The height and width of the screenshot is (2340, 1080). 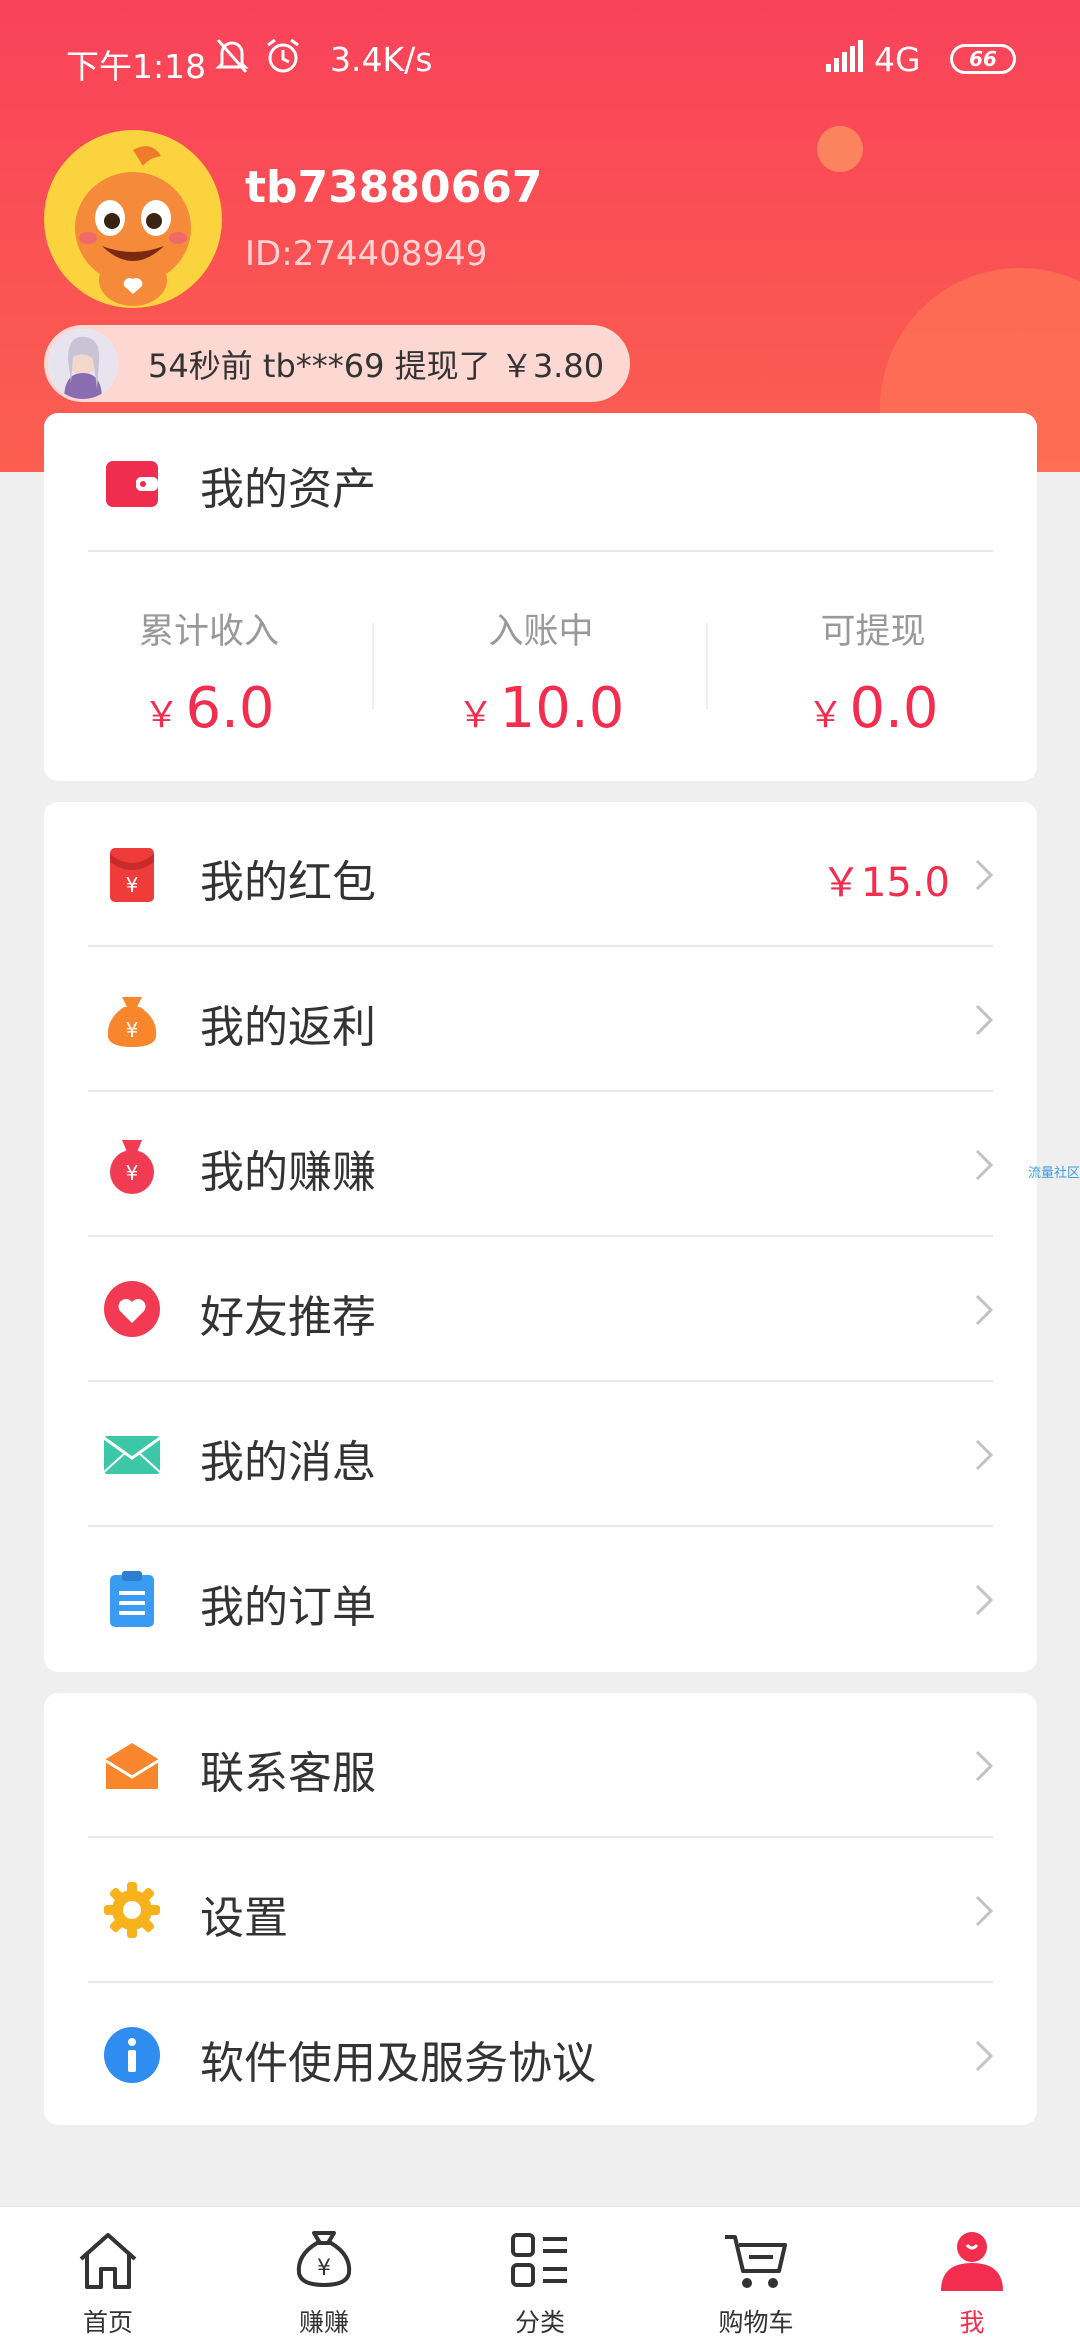 I want to click on menu-item-settings: 设置, so click(x=540, y=1910).